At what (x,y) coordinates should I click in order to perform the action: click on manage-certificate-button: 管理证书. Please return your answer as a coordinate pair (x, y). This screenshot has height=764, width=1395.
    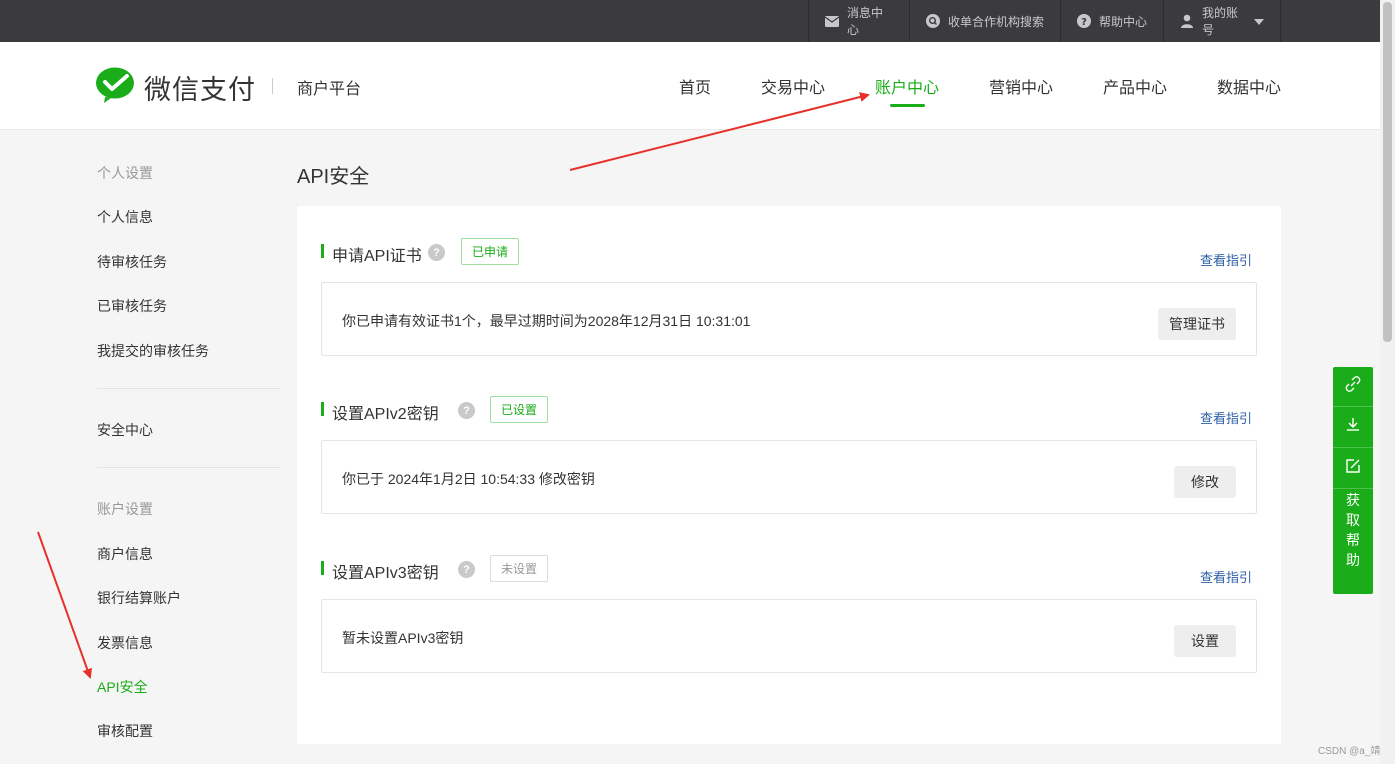
    Looking at the image, I should click on (1197, 324).